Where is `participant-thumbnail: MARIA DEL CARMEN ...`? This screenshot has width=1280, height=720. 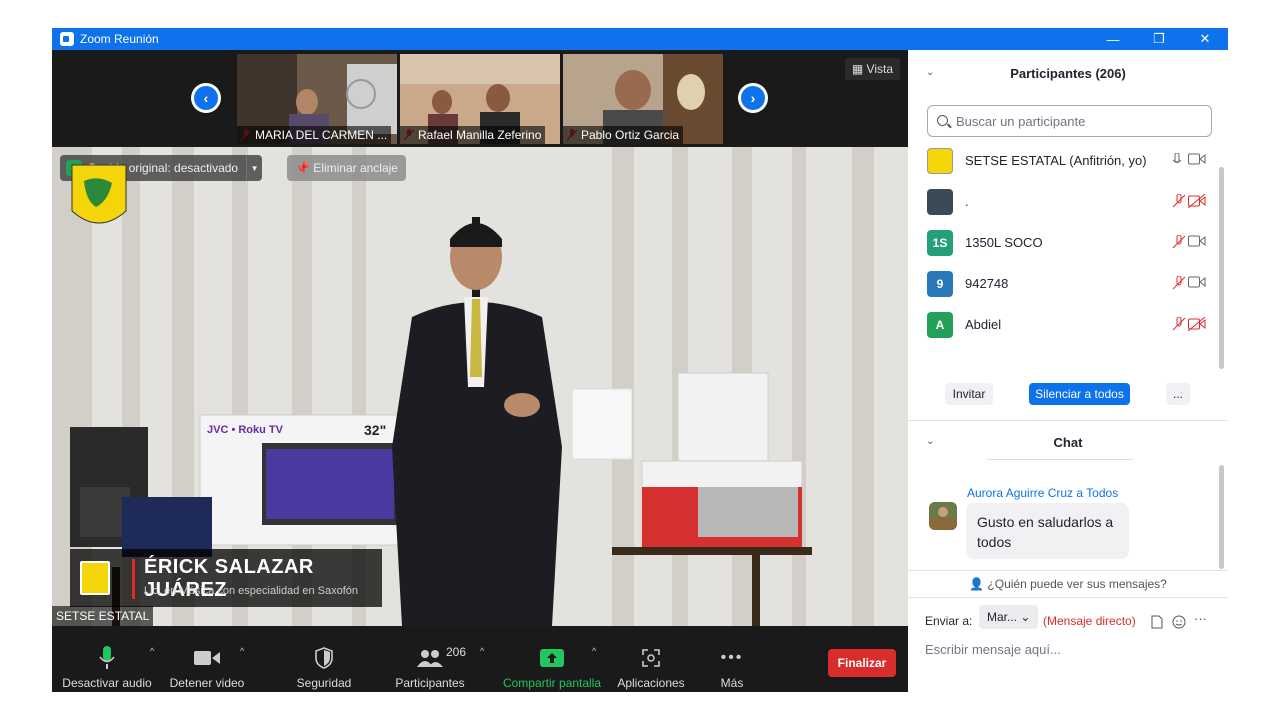
participant-thumbnail: MARIA DEL CARMEN ... is located at coordinates (317, 99).